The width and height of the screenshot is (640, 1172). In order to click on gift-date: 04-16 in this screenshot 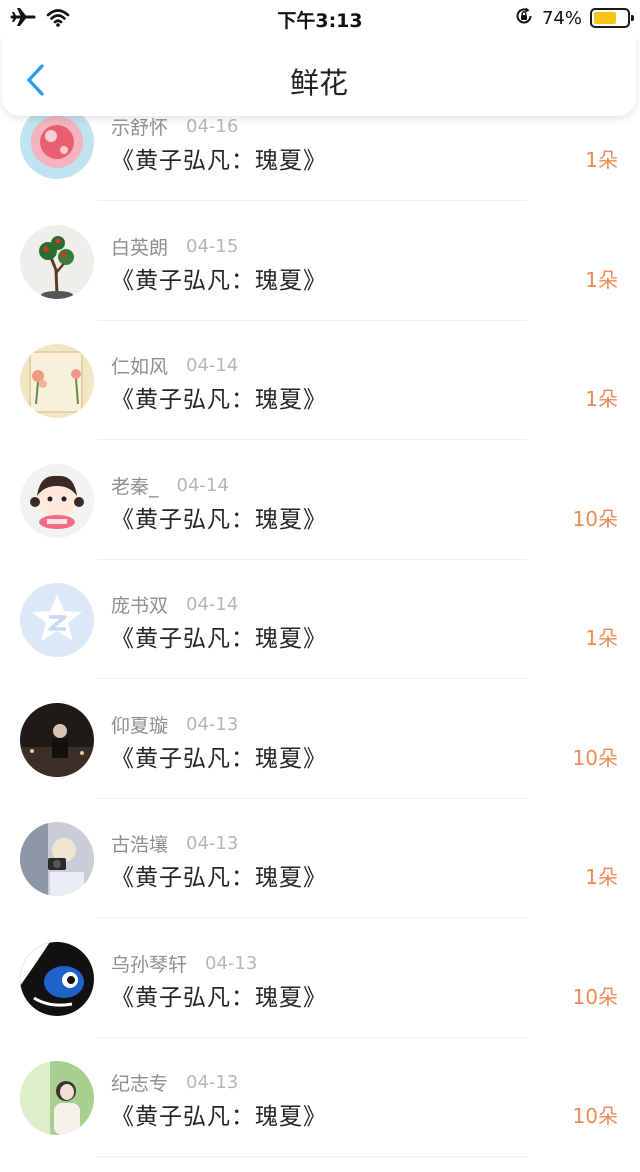, I will do `click(212, 126)`.